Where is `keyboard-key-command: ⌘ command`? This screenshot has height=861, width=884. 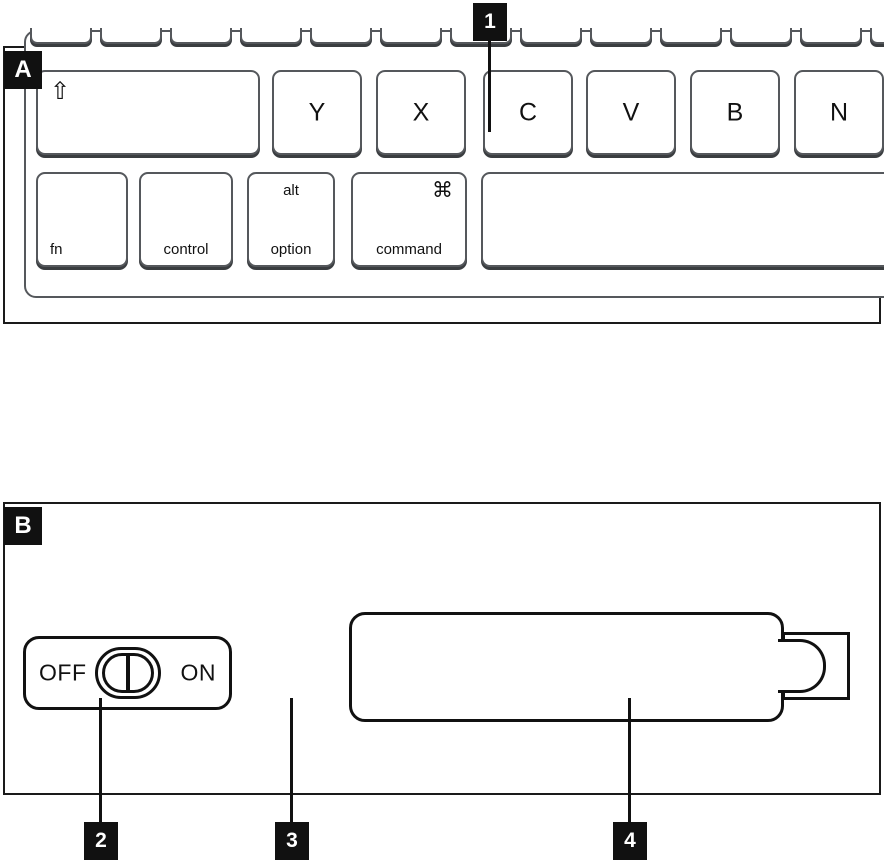 keyboard-key-command: ⌘ command is located at coordinates (409, 219).